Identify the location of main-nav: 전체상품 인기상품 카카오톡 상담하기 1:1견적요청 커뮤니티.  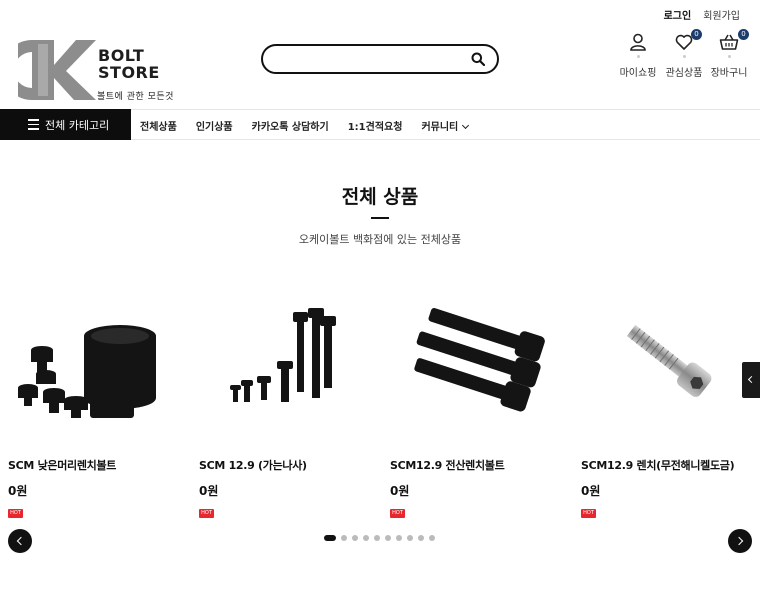
(305, 125).